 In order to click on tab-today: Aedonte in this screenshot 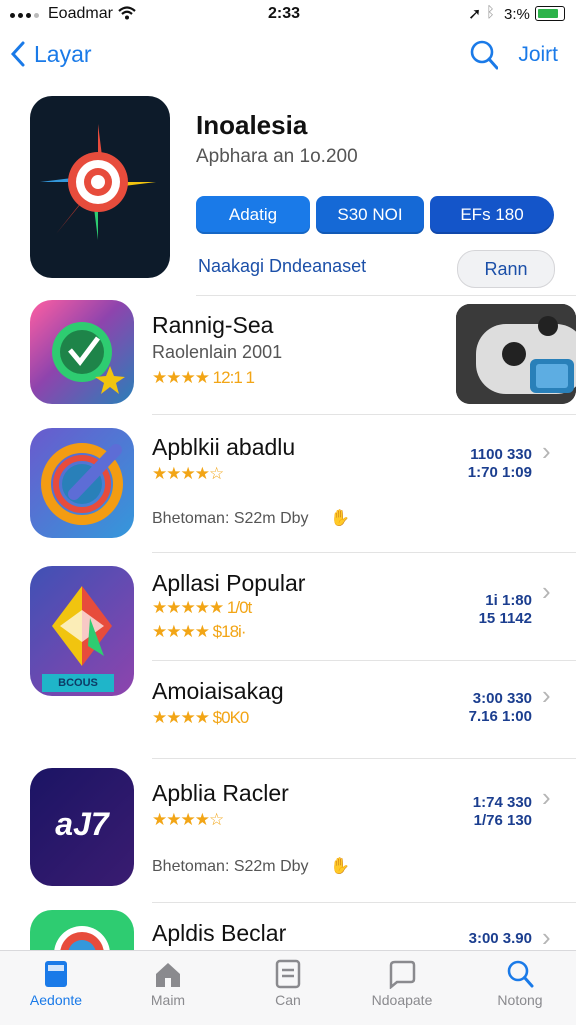, I will do `click(56, 983)`.